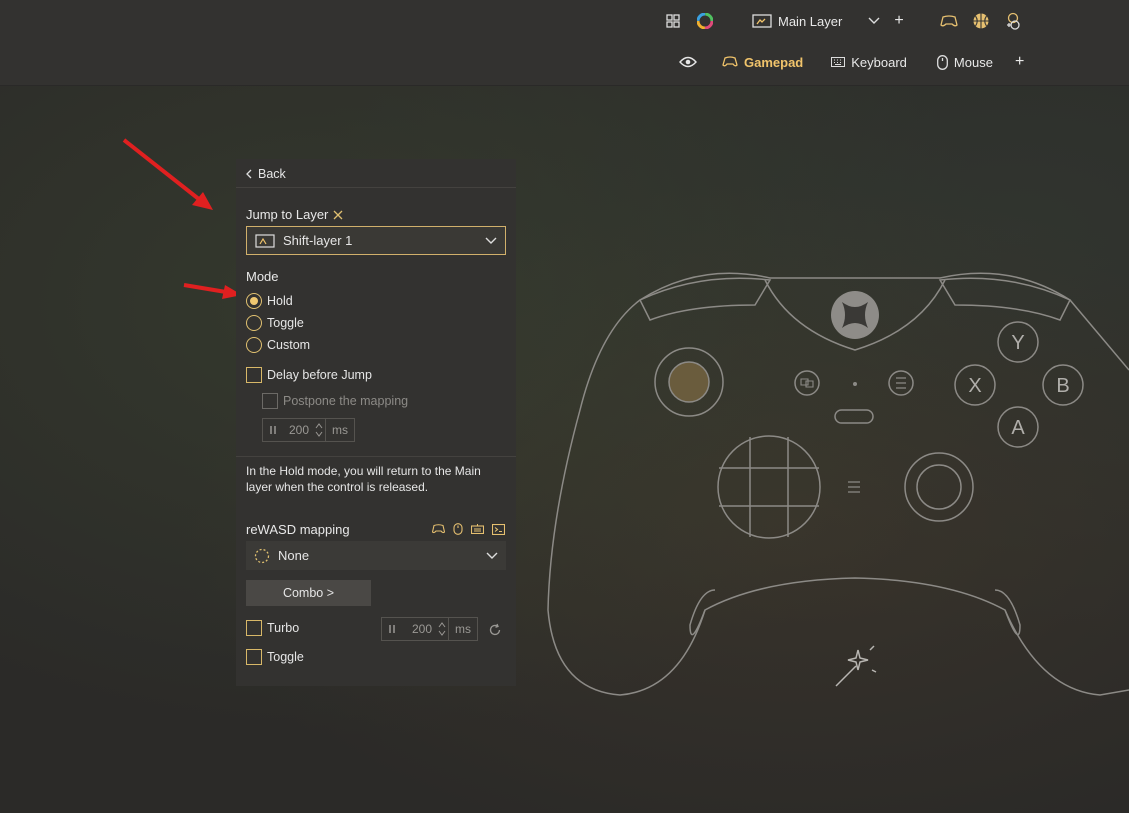 This screenshot has width=1129, height=813. I want to click on layer-select: Shift-layer 1, so click(376, 240).